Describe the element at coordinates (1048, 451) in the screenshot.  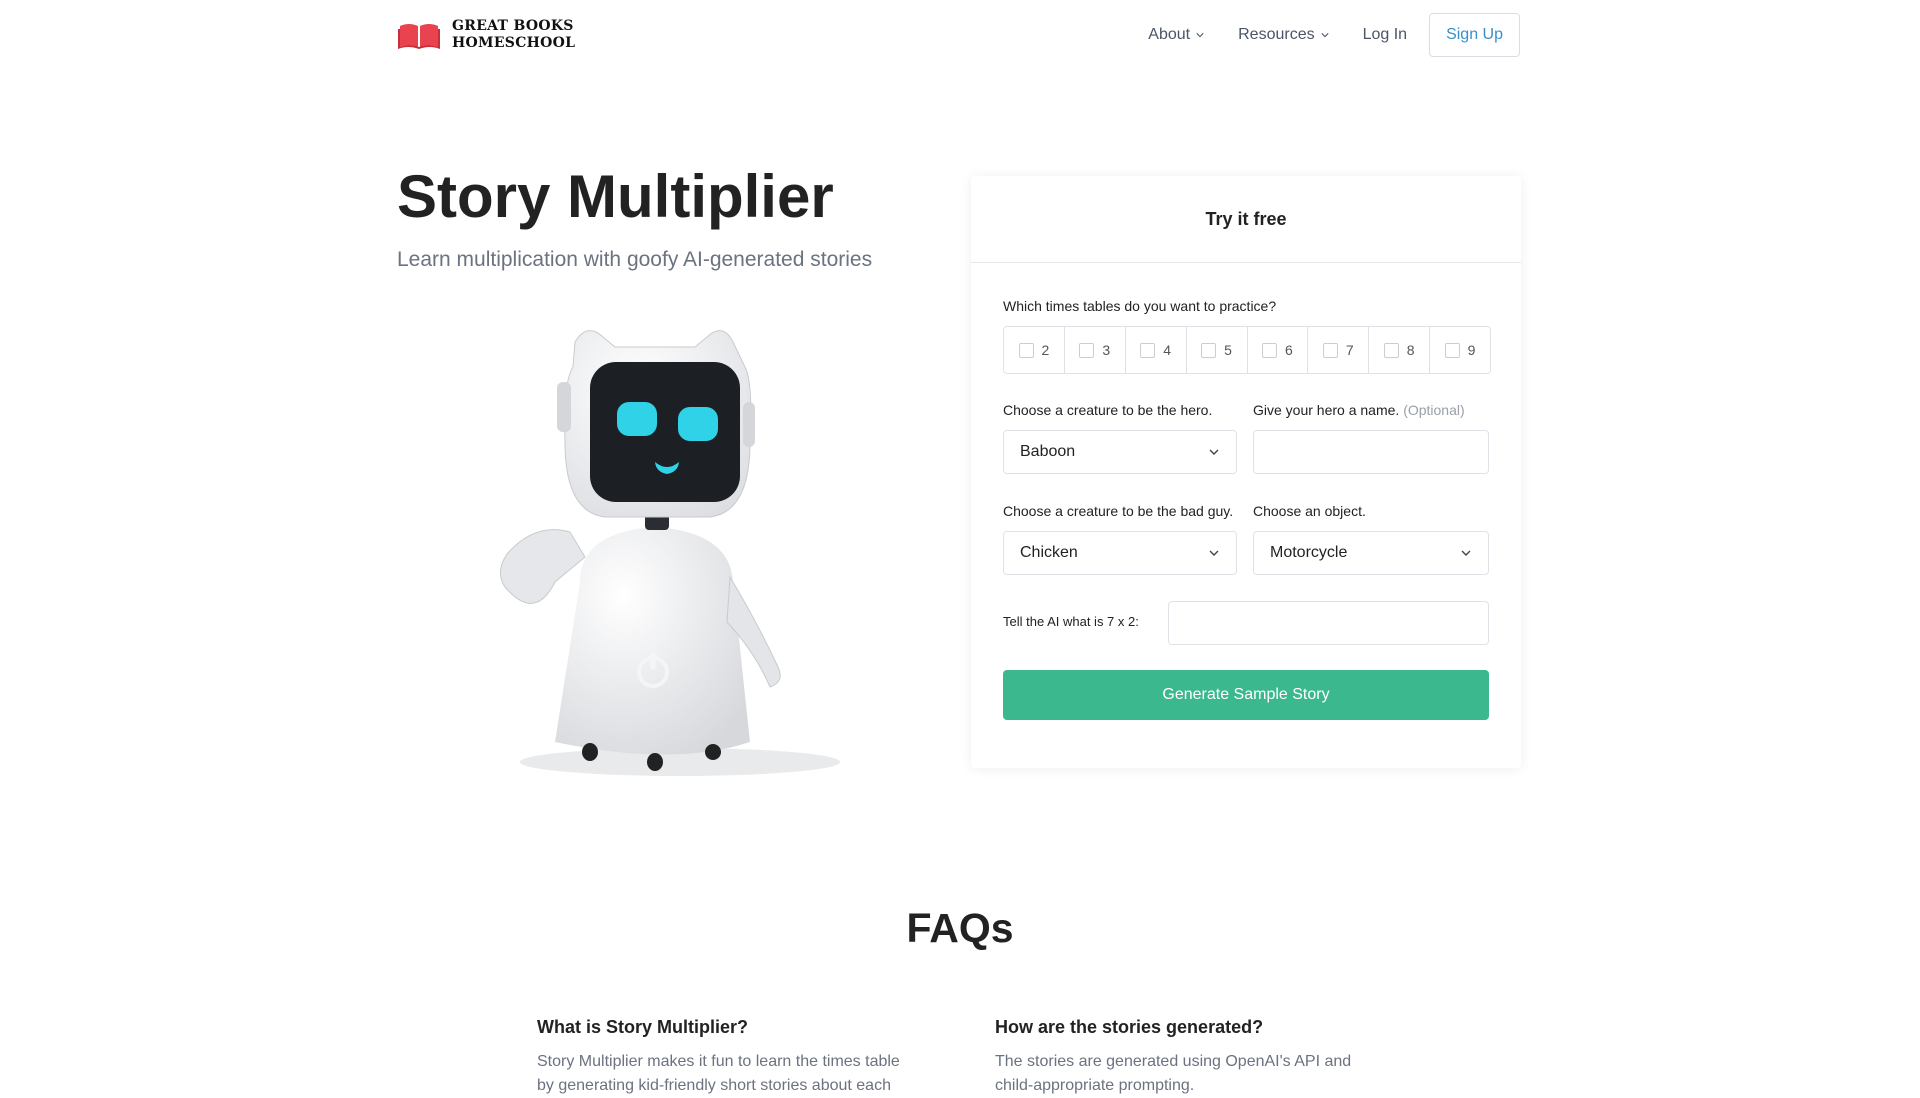
I see `hero-creature-value: Baboon` at that location.